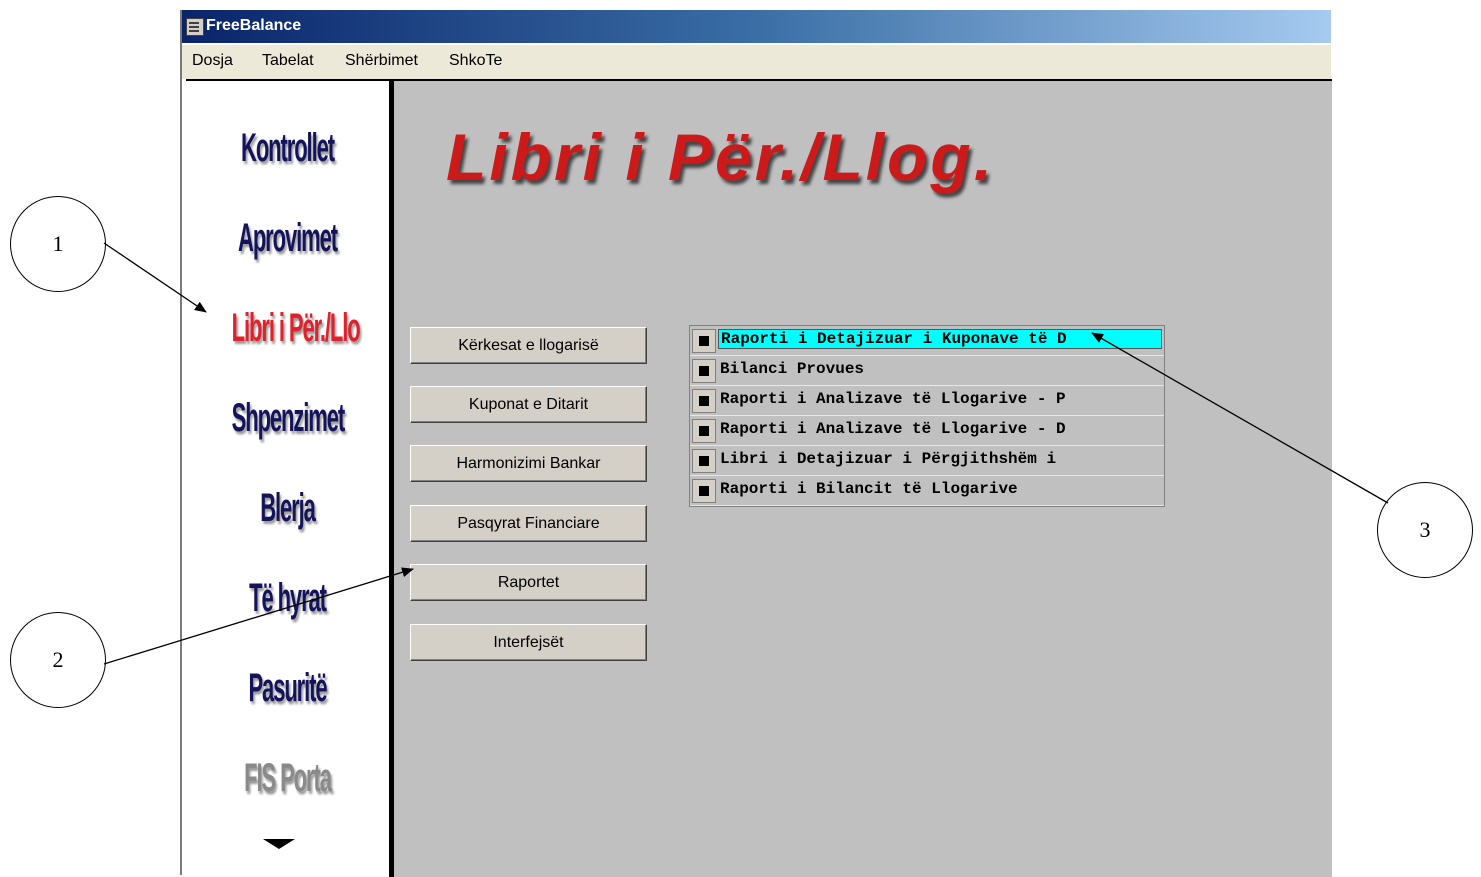 Image resolution: width=1481 pixels, height=877 pixels. What do you see at coordinates (888, 459) in the screenshot?
I see `report-label: Libri i Detajizuar i Përgjithshëm i` at bounding box center [888, 459].